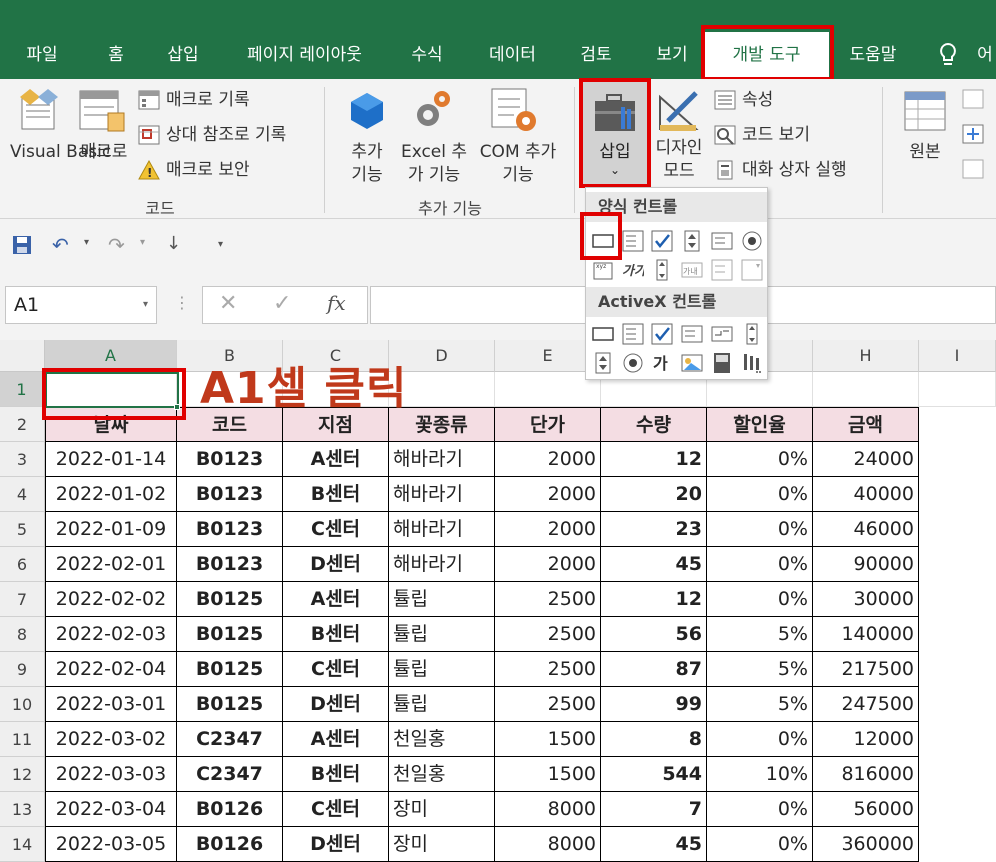 The image size is (996, 862). I want to click on table-header-cell: 금액, so click(866, 424).